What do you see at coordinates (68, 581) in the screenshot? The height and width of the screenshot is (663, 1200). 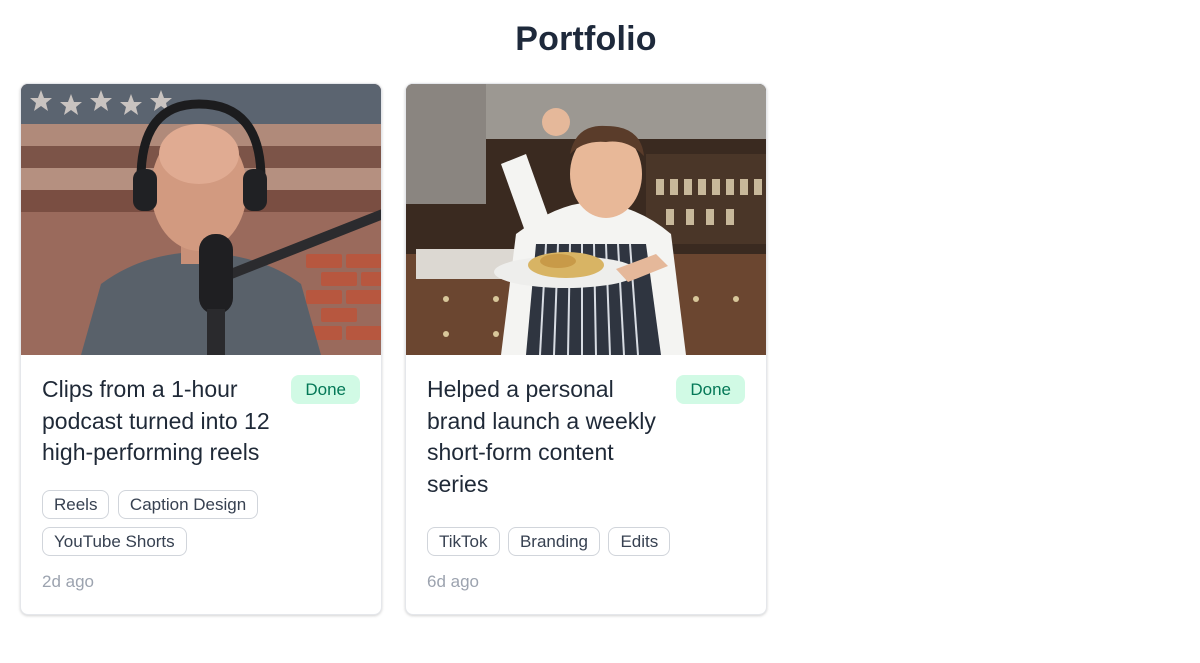 I see `timestamp: 2d ago` at bounding box center [68, 581].